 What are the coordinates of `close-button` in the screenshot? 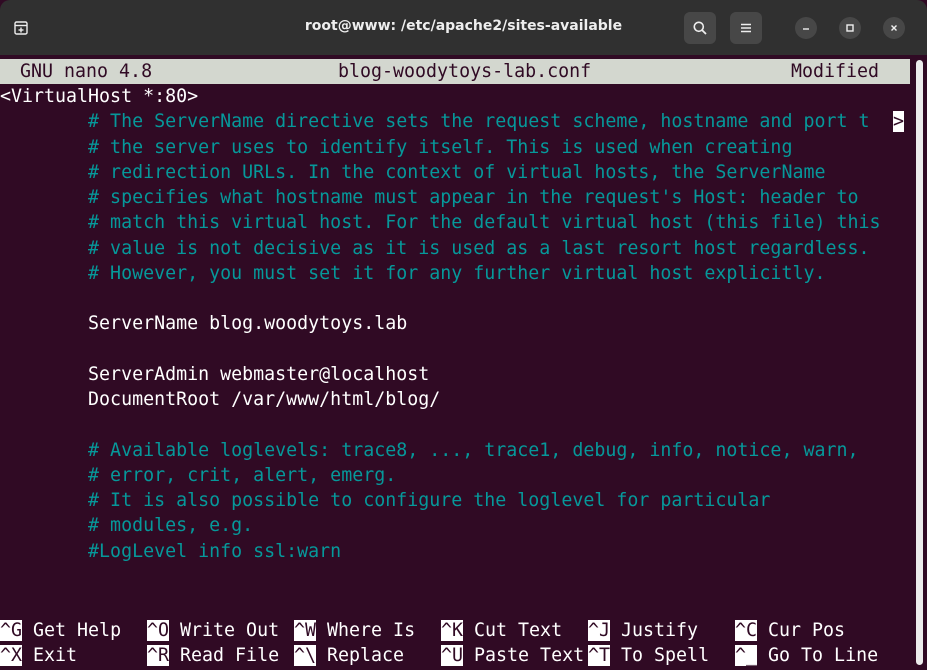 It's located at (894, 28).